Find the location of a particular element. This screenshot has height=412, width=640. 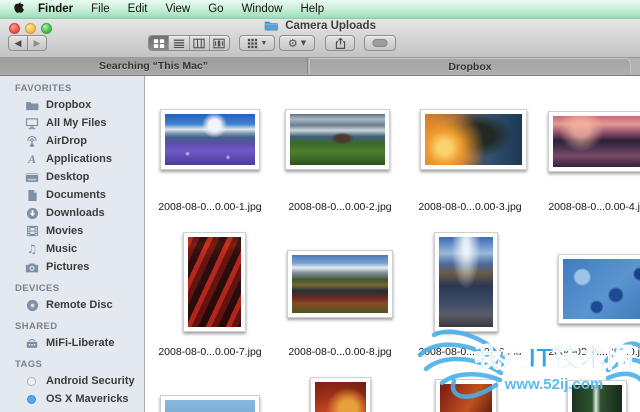

menu-view: View is located at coordinates (178, 9).